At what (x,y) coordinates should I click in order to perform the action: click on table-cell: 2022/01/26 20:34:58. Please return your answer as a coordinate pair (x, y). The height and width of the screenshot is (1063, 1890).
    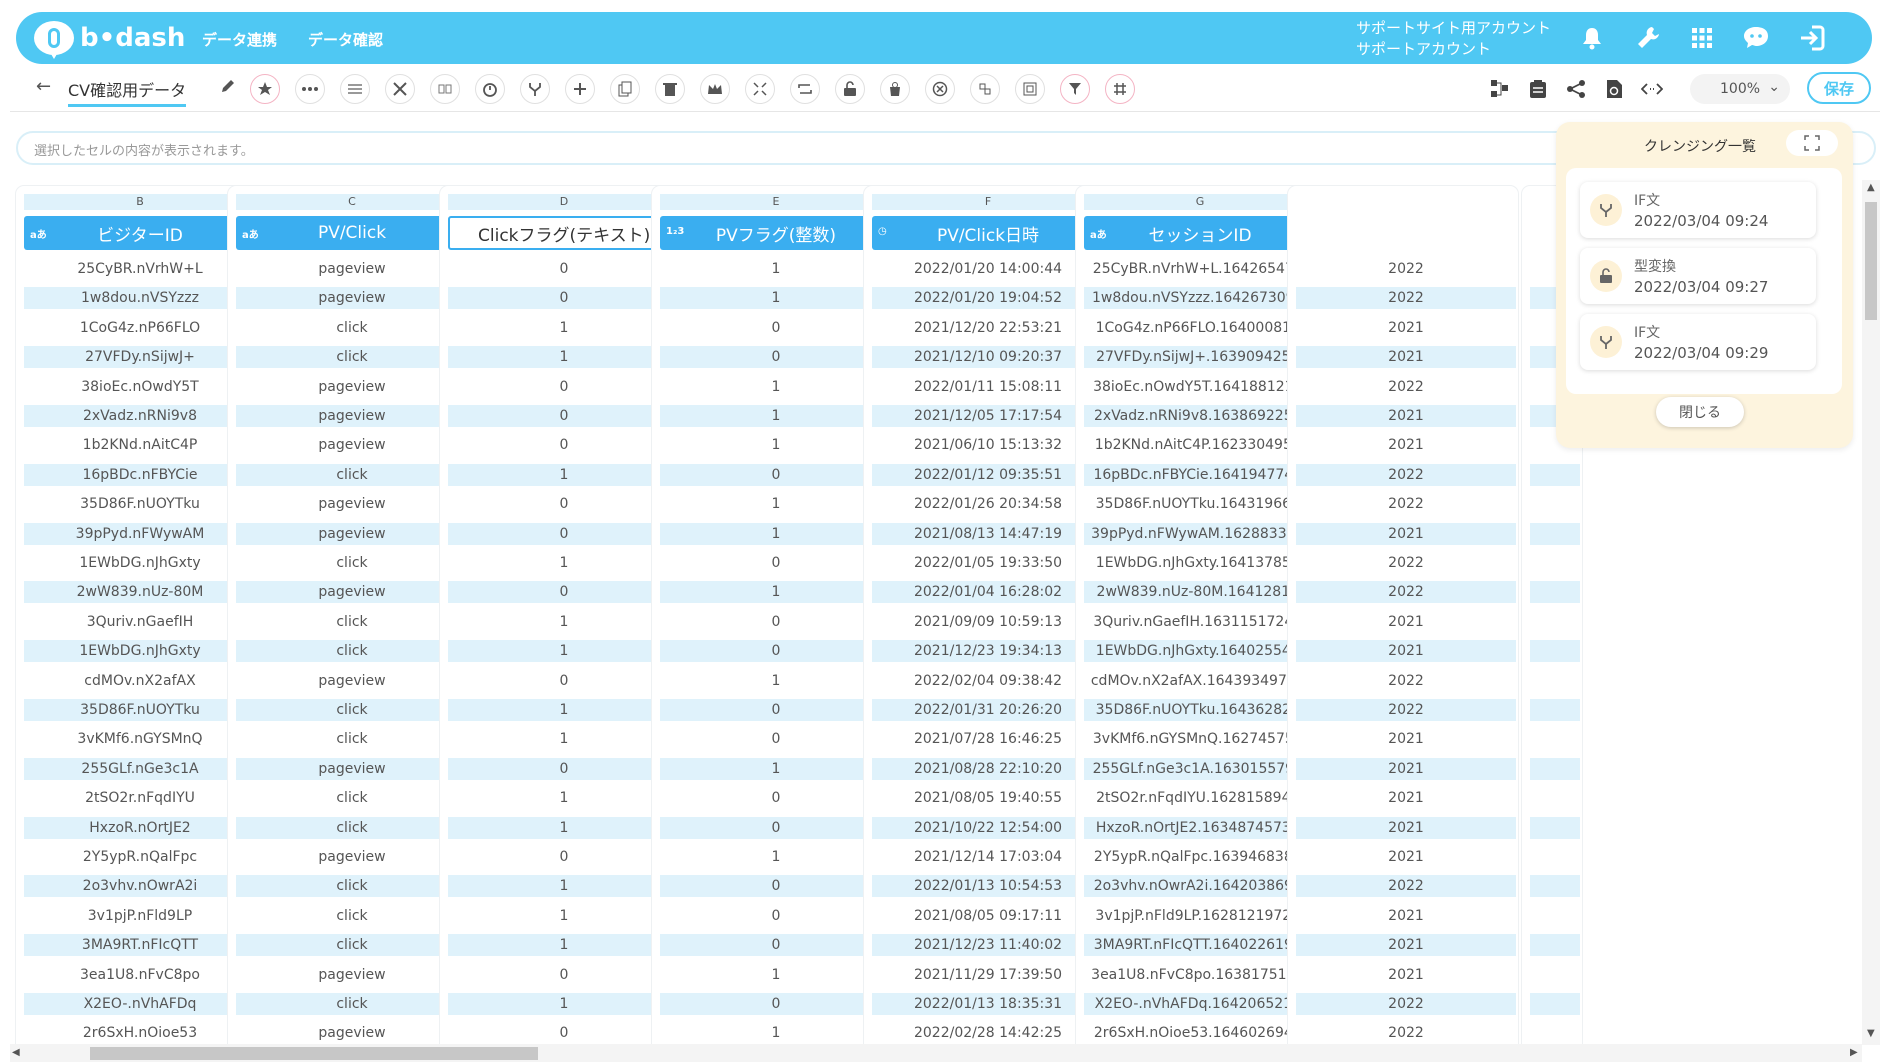
    Looking at the image, I should click on (988, 504).